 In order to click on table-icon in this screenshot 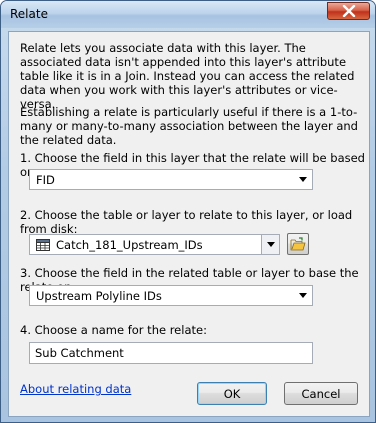, I will do `click(43, 244)`.